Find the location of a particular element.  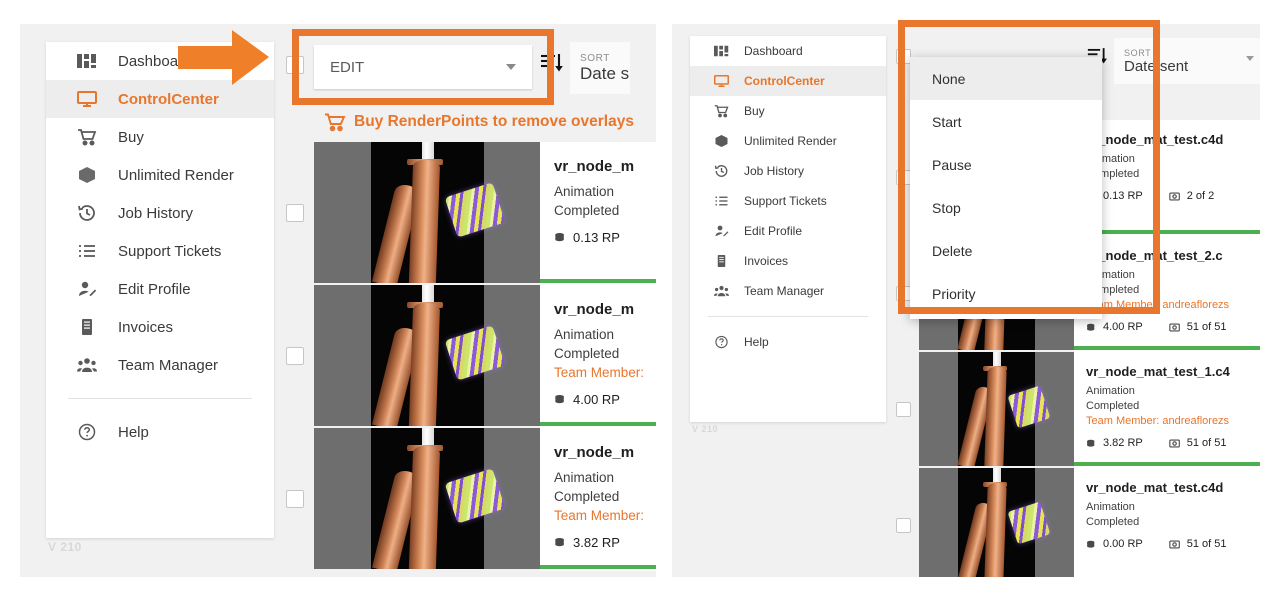

sidebar-item-label: Team Manager is located at coordinates (168, 365).